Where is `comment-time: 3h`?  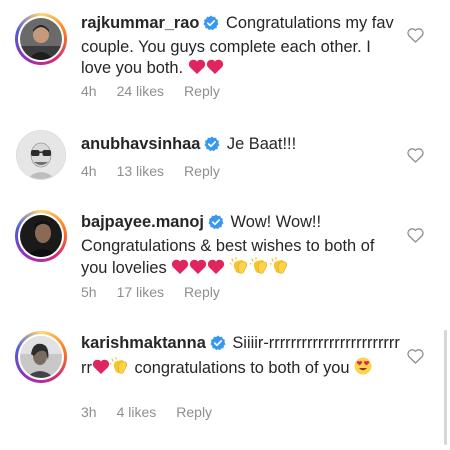
comment-time: 3h is located at coordinates (89, 412).